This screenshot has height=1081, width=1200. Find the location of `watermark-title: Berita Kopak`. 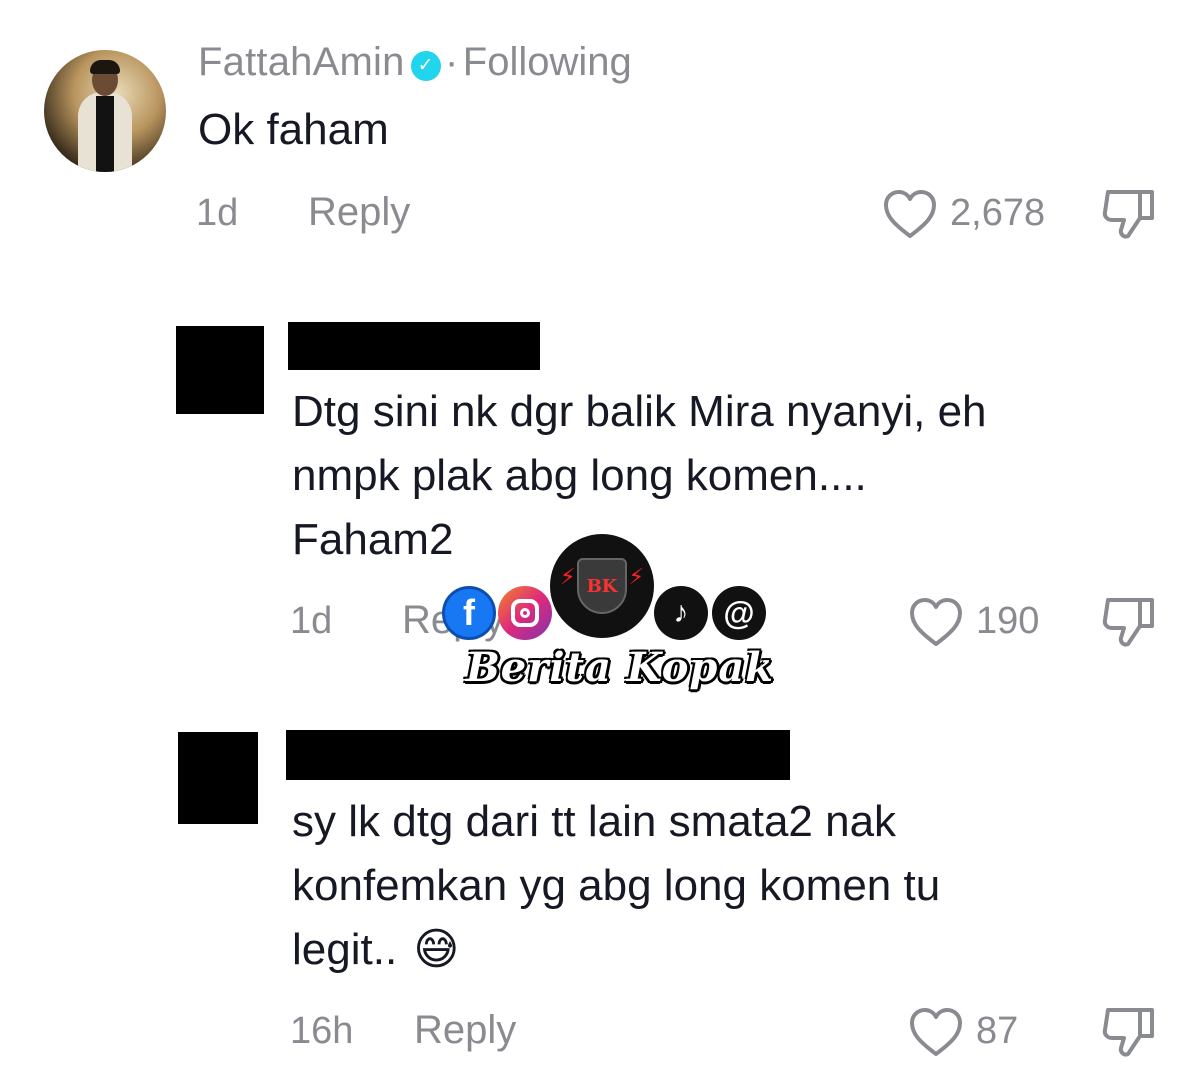

watermark-title: Berita Kopak is located at coordinates (620, 667).